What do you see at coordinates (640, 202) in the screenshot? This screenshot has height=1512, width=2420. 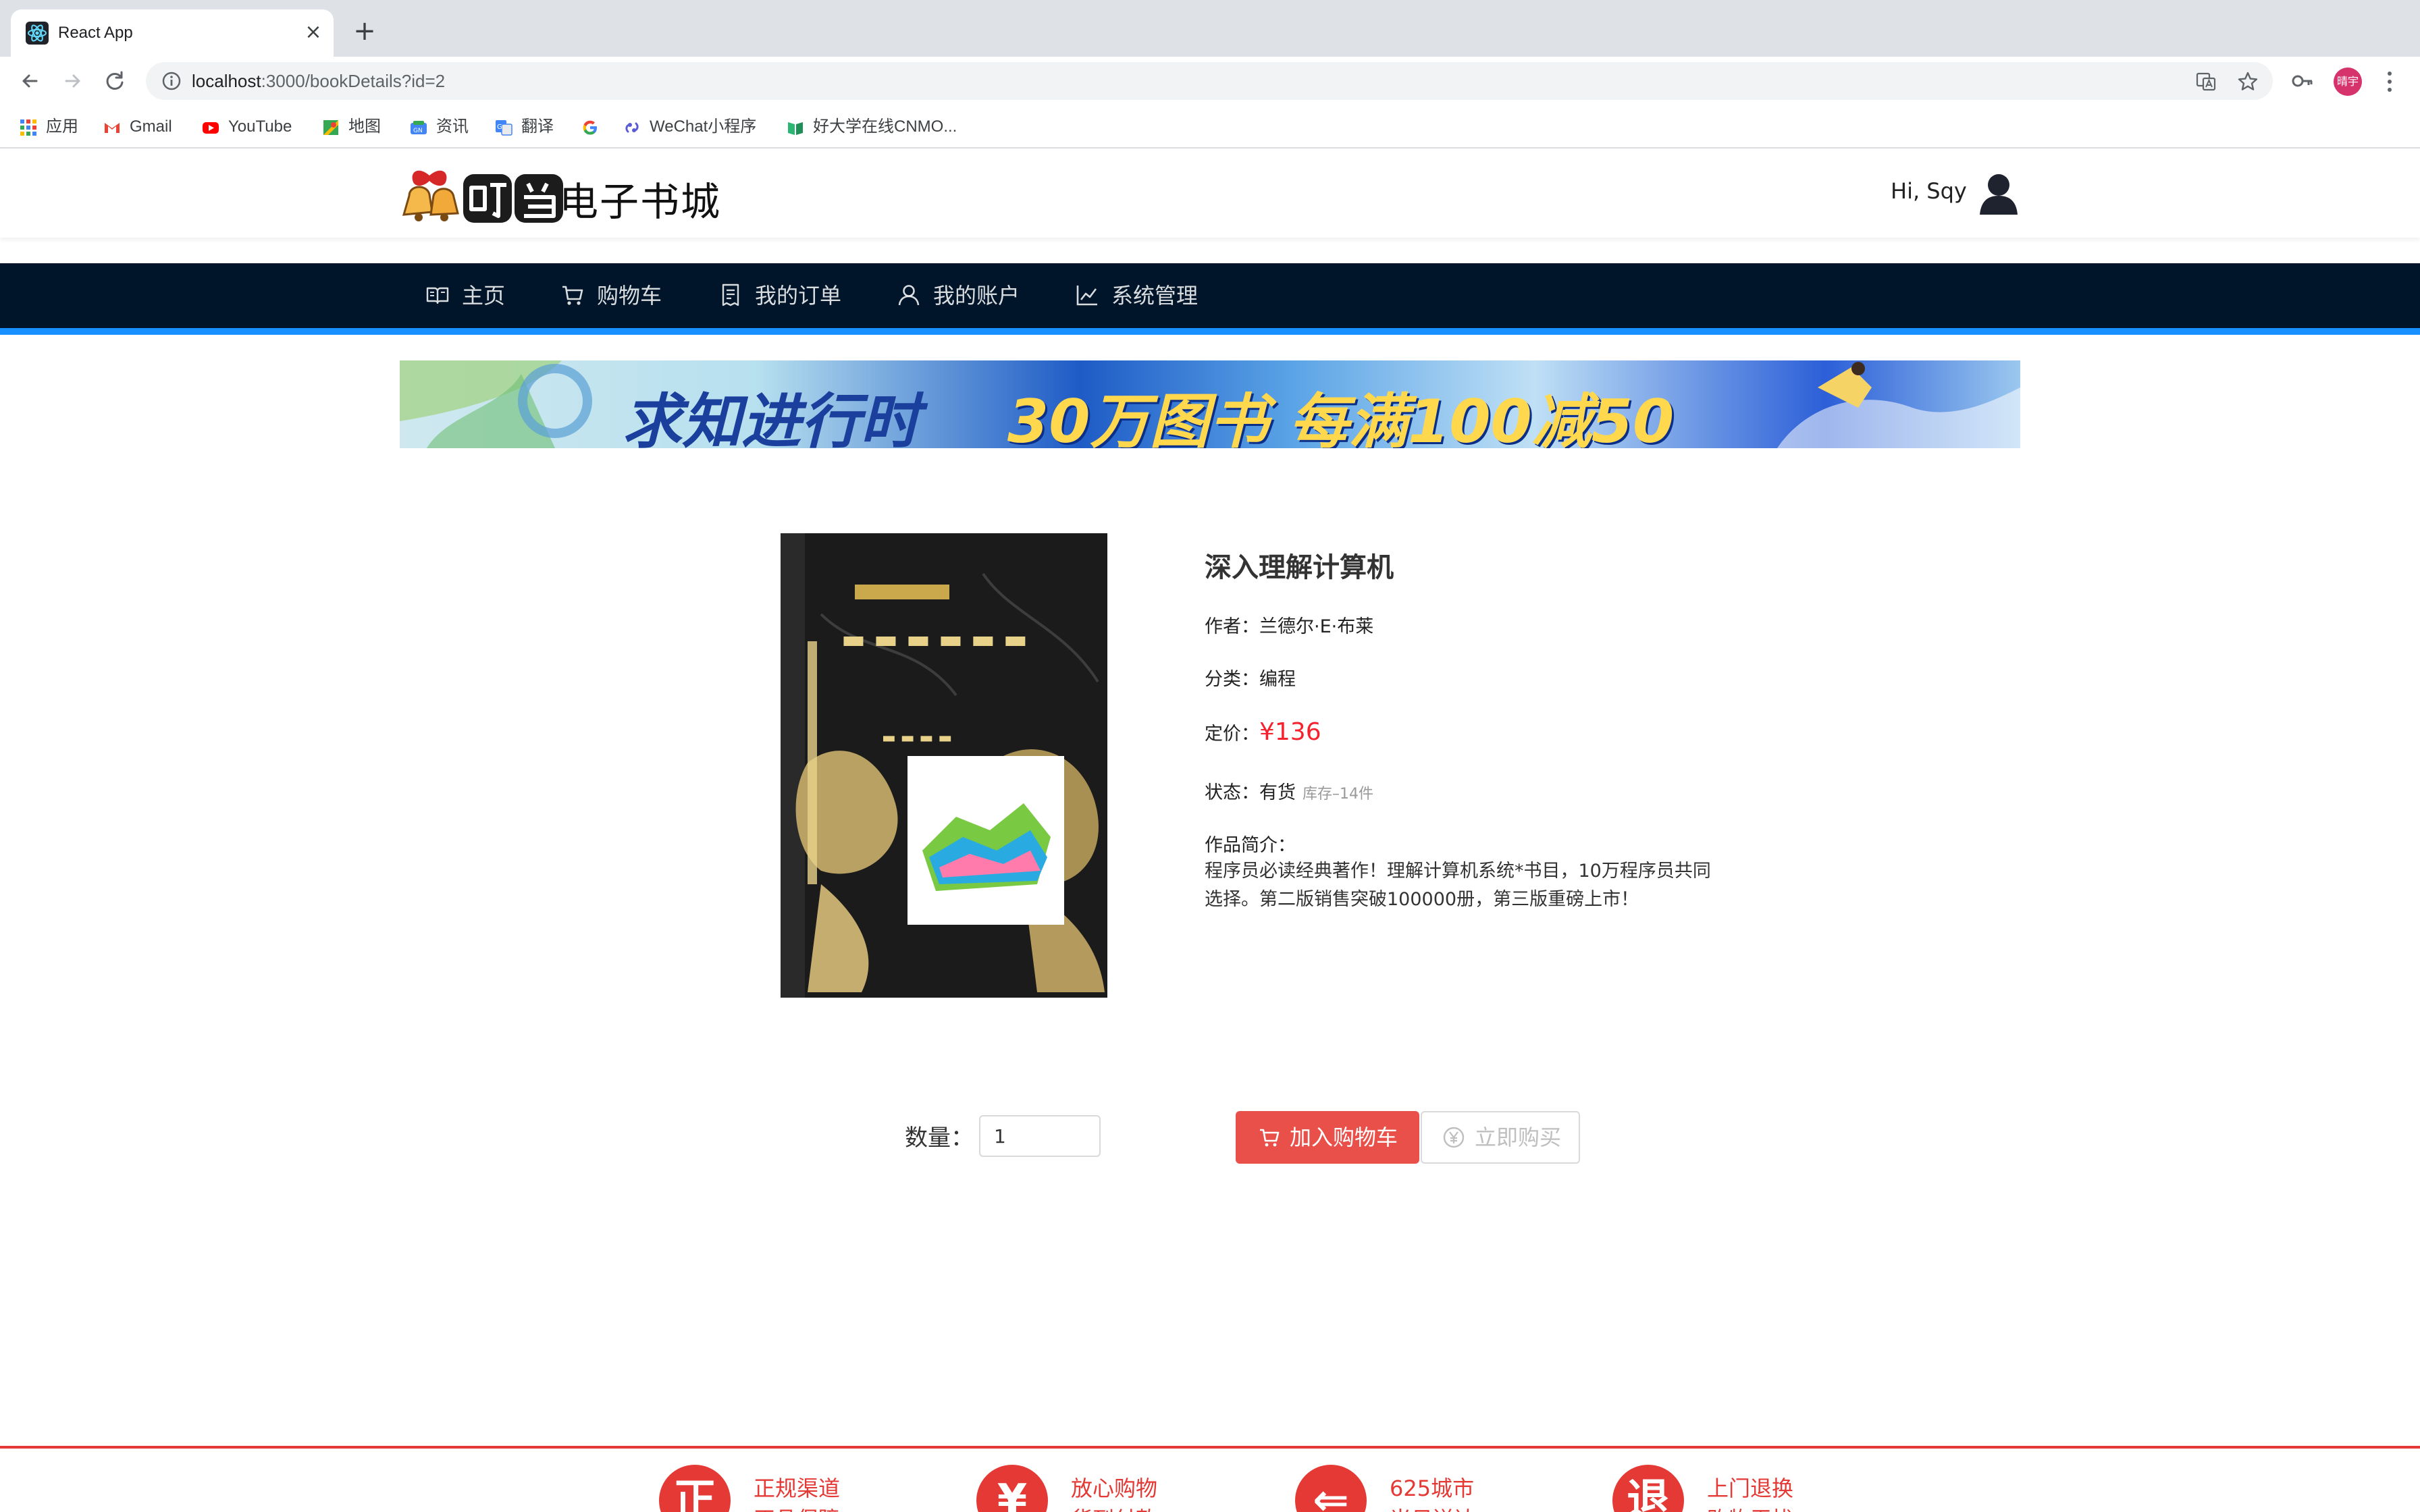 I see `logo-text: 电子书城` at bounding box center [640, 202].